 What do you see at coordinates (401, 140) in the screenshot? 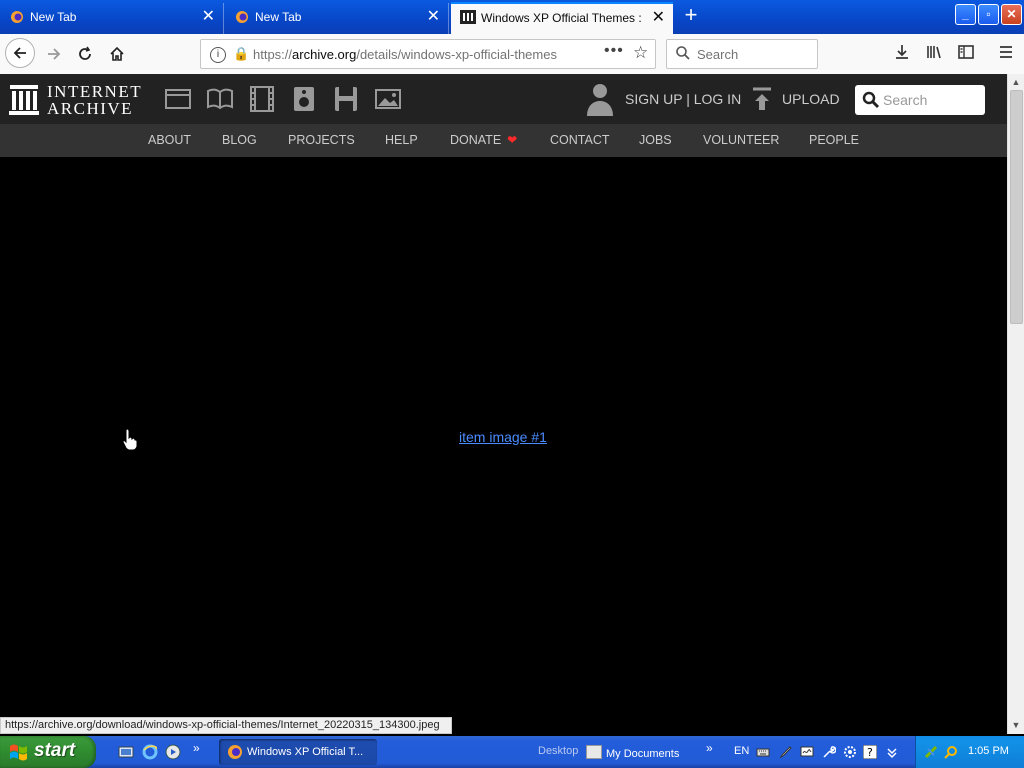
I see `nav-help: HELP` at bounding box center [401, 140].